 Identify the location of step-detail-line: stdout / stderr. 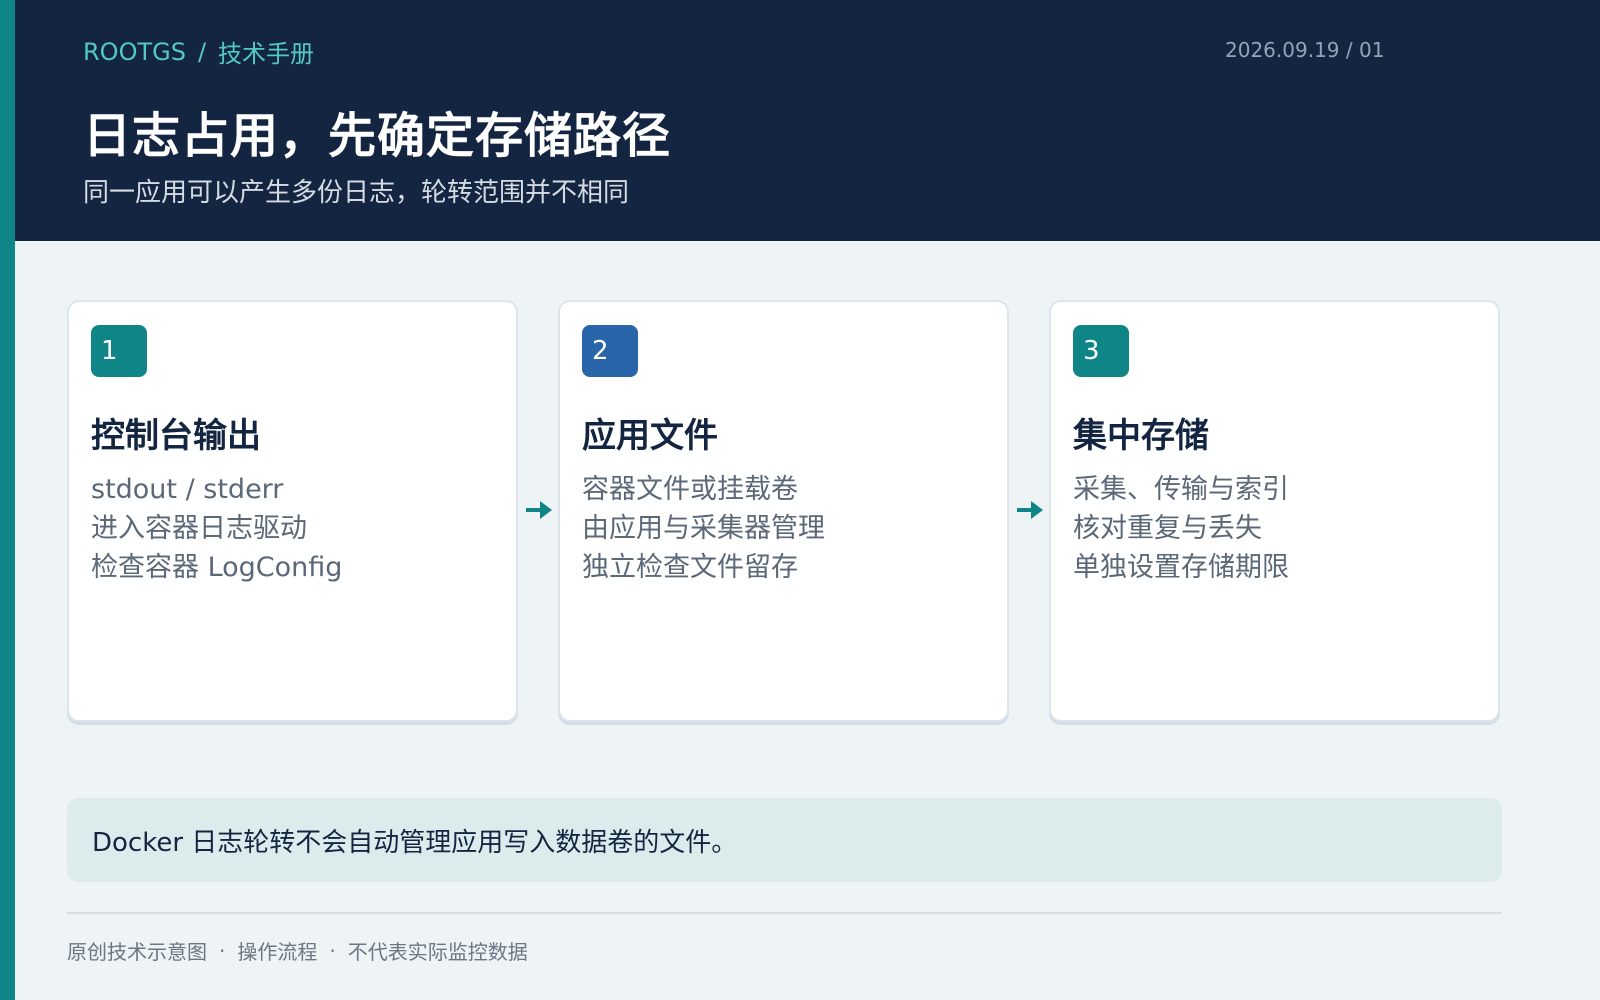
(187, 489).